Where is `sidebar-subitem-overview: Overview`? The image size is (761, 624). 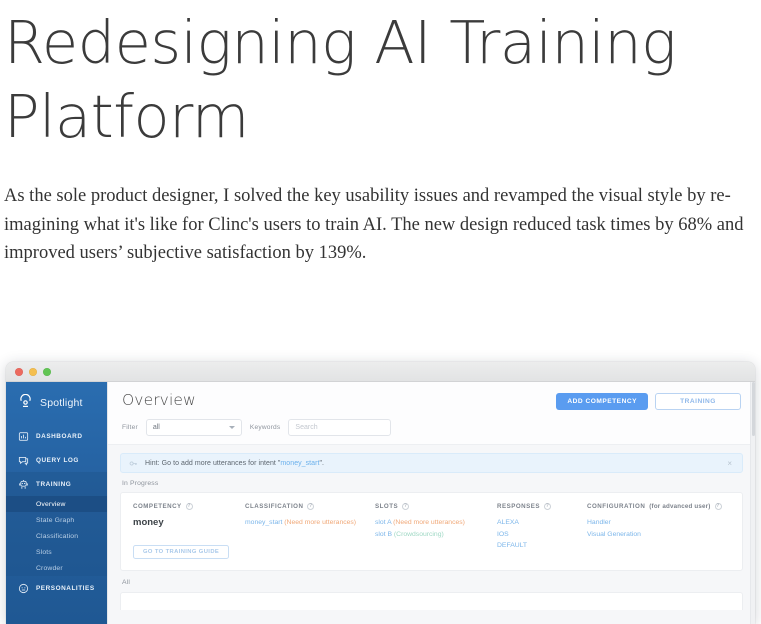 sidebar-subitem-overview: Overview is located at coordinates (56, 504).